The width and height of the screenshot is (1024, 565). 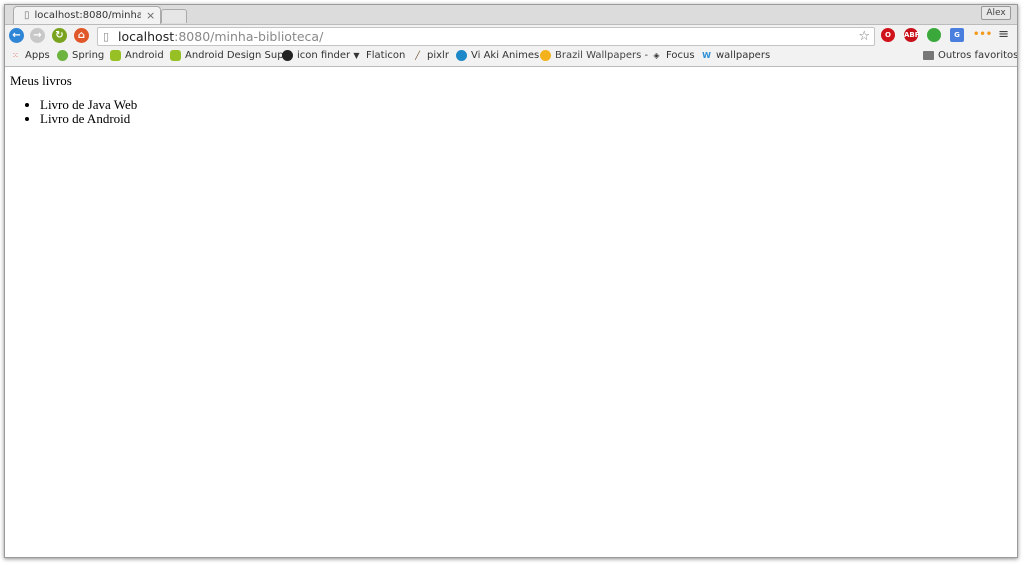 I want to click on spring-icon, so click(x=62, y=55).